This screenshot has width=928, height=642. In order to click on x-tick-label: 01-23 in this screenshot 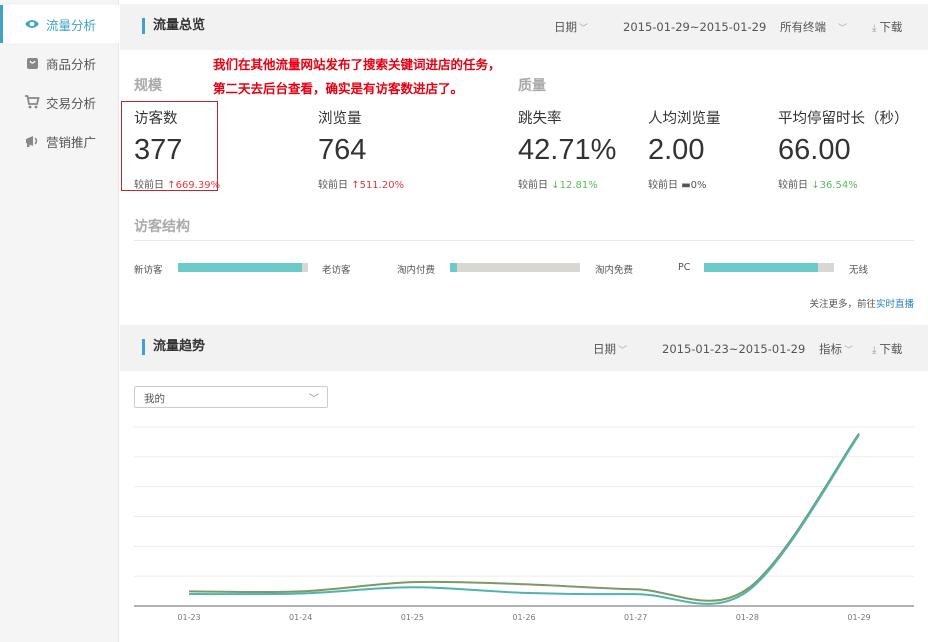, I will do `click(189, 617)`.